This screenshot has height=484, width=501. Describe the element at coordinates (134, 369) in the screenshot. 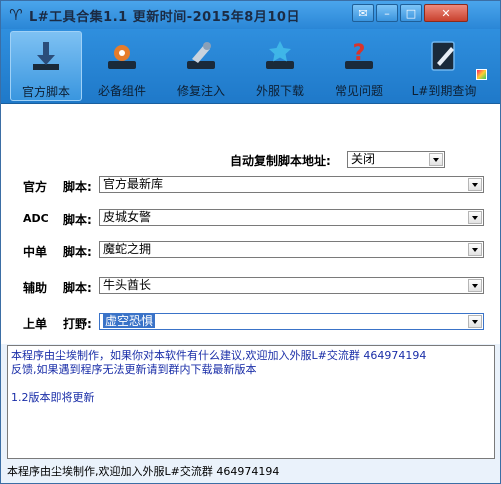

I see `info-line: 反馈,如果遇到程序无法更新请到群内下载最新版本` at that location.